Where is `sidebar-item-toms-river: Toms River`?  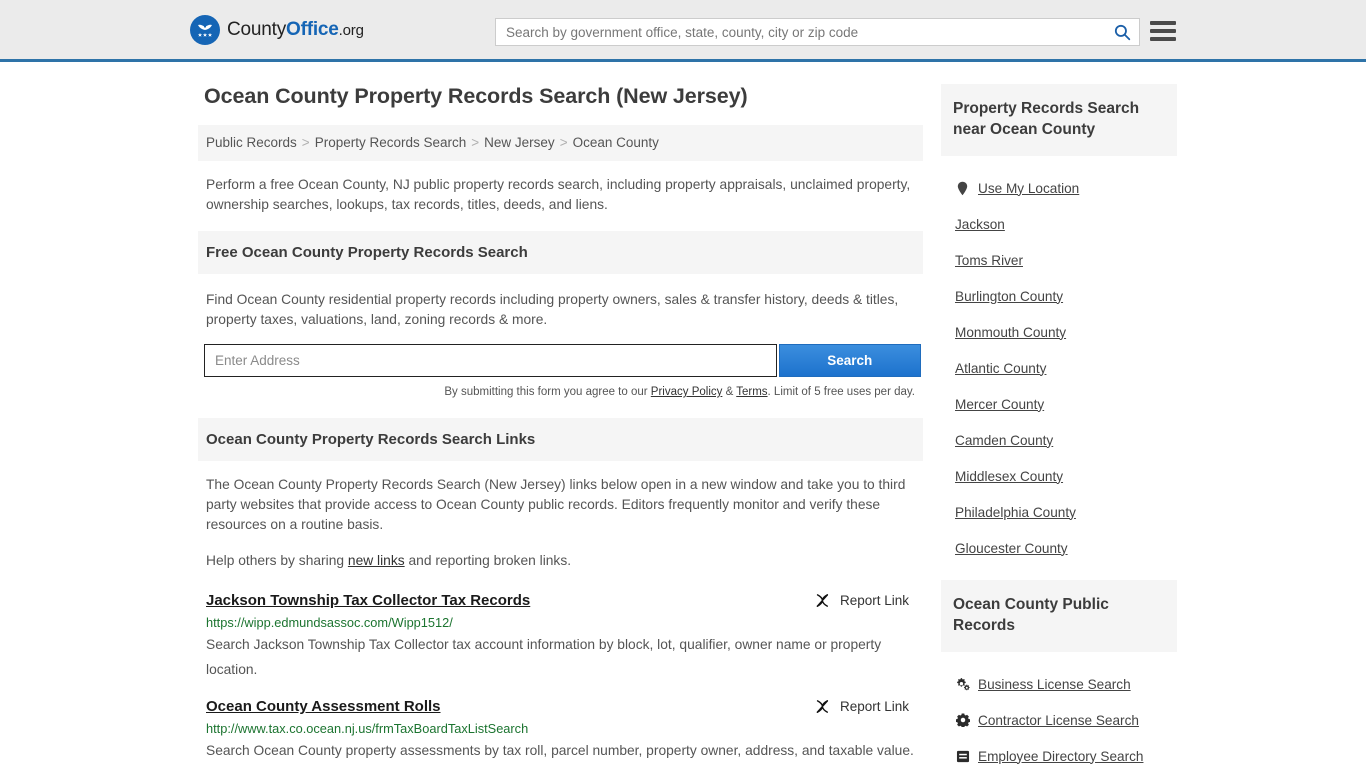 sidebar-item-toms-river: Toms River is located at coordinates (1059, 260).